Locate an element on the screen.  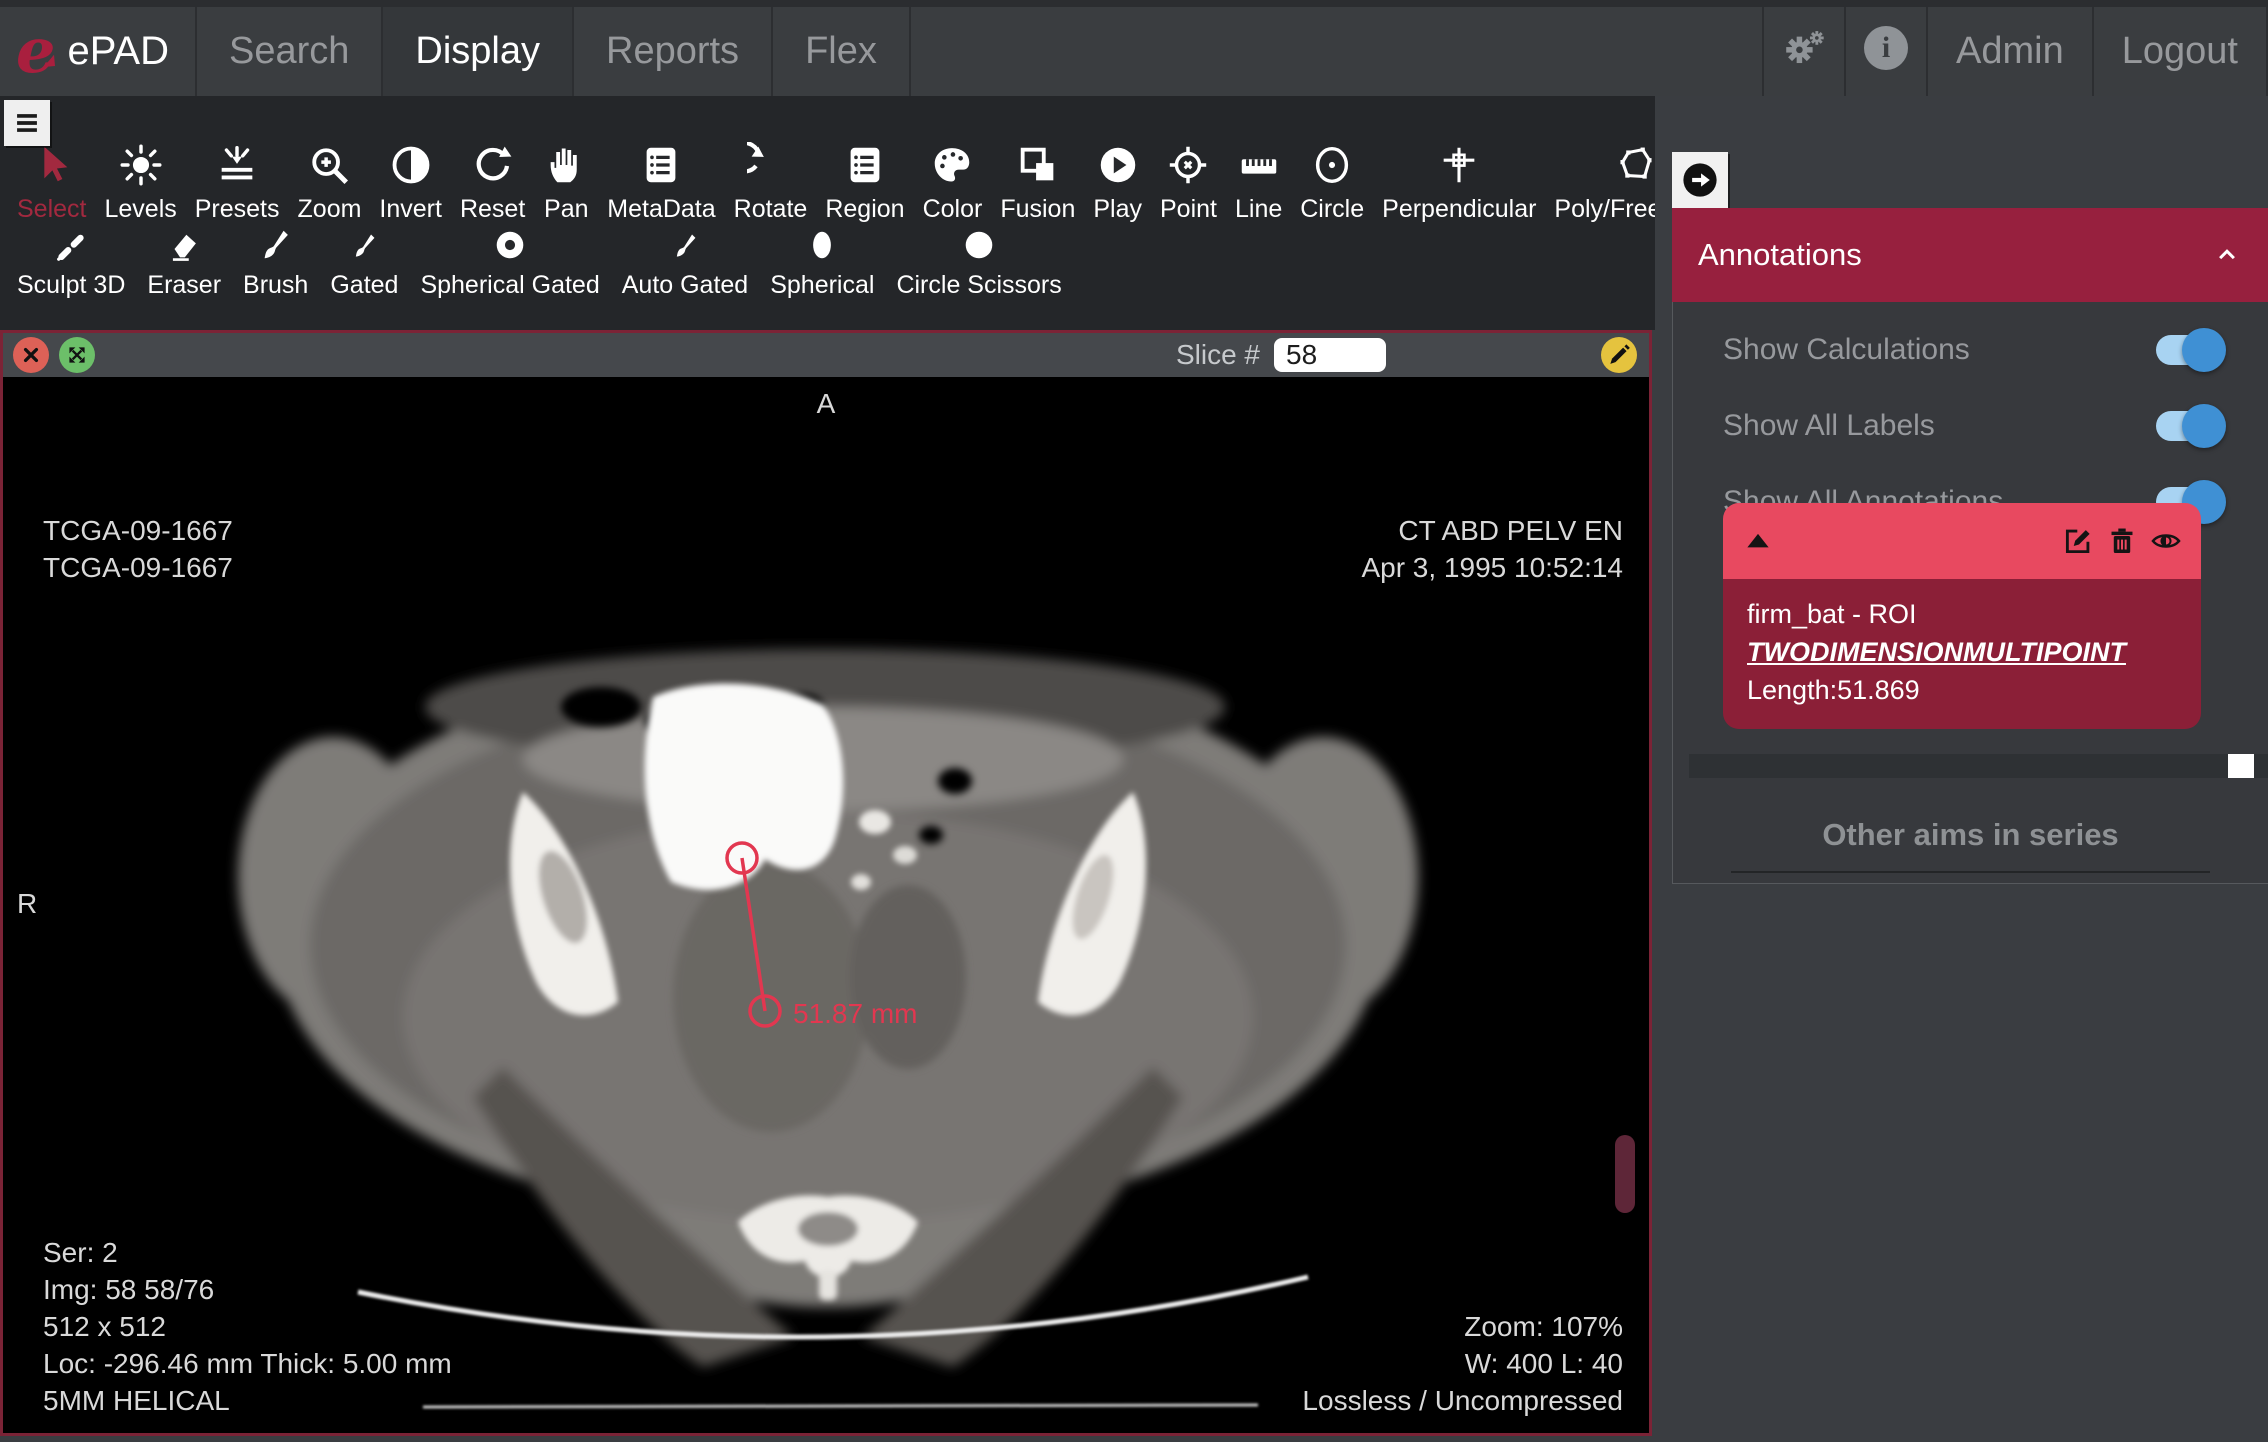
show-calculations-toggle is located at coordinates (2191, 350).